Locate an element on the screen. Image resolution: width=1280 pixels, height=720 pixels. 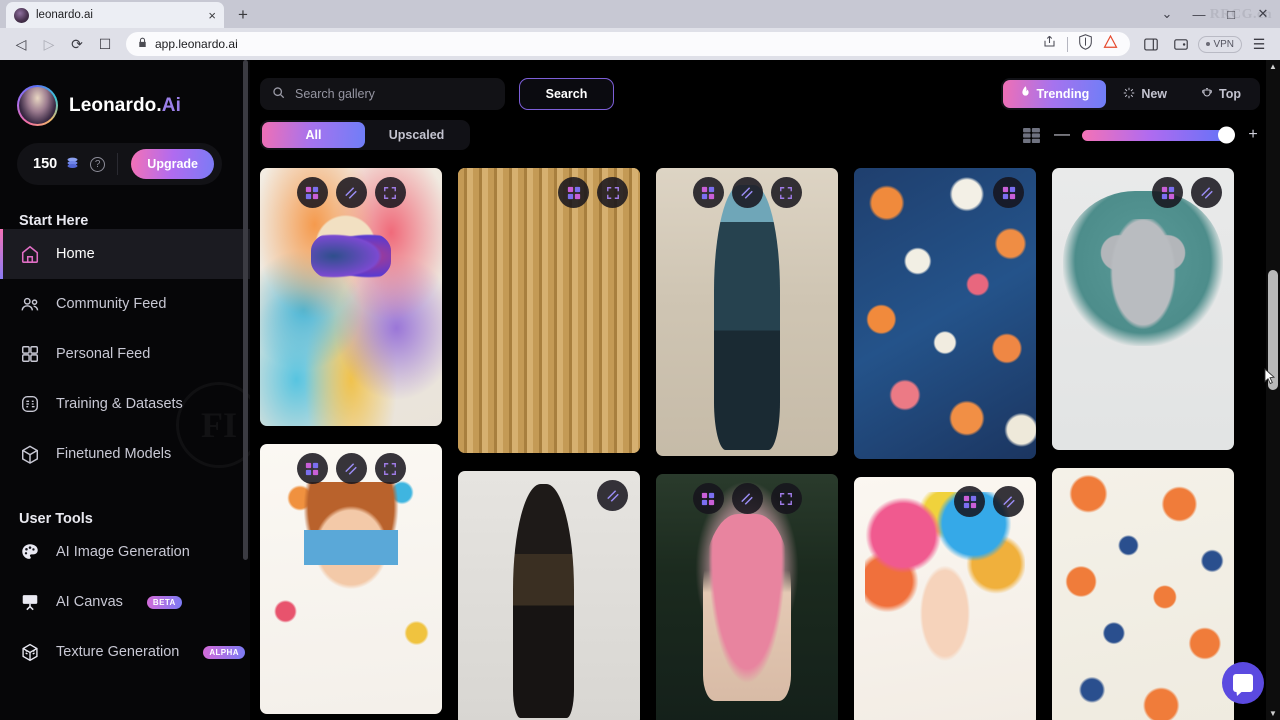
browser-toolbar: ◁ ▷ ⟳ ☐ app.leonardo.ai VPN ☰ is located at coordinates (640, 44).